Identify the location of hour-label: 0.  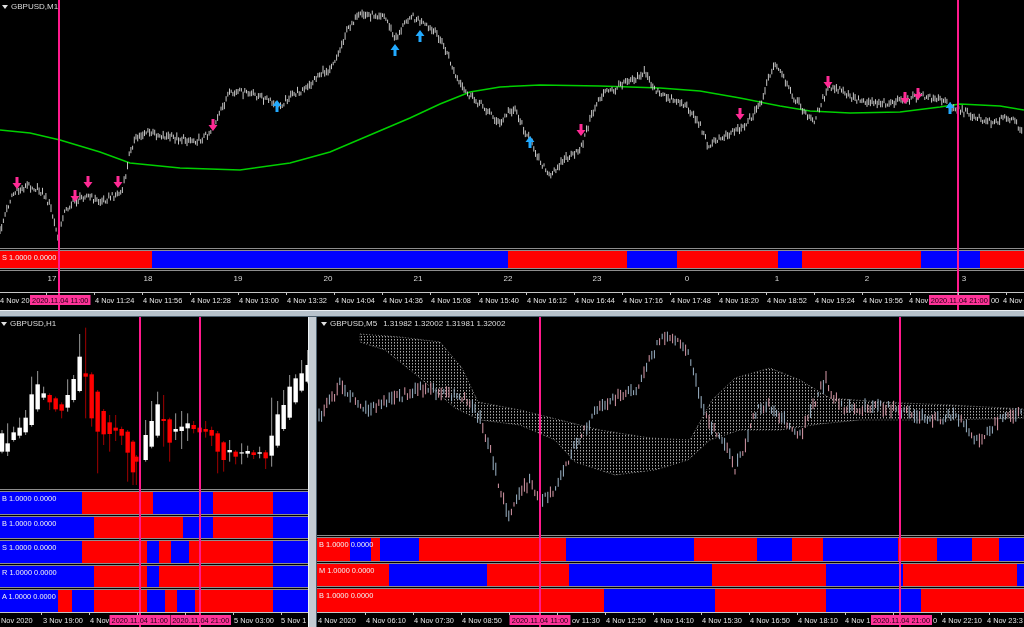
(687, 278).